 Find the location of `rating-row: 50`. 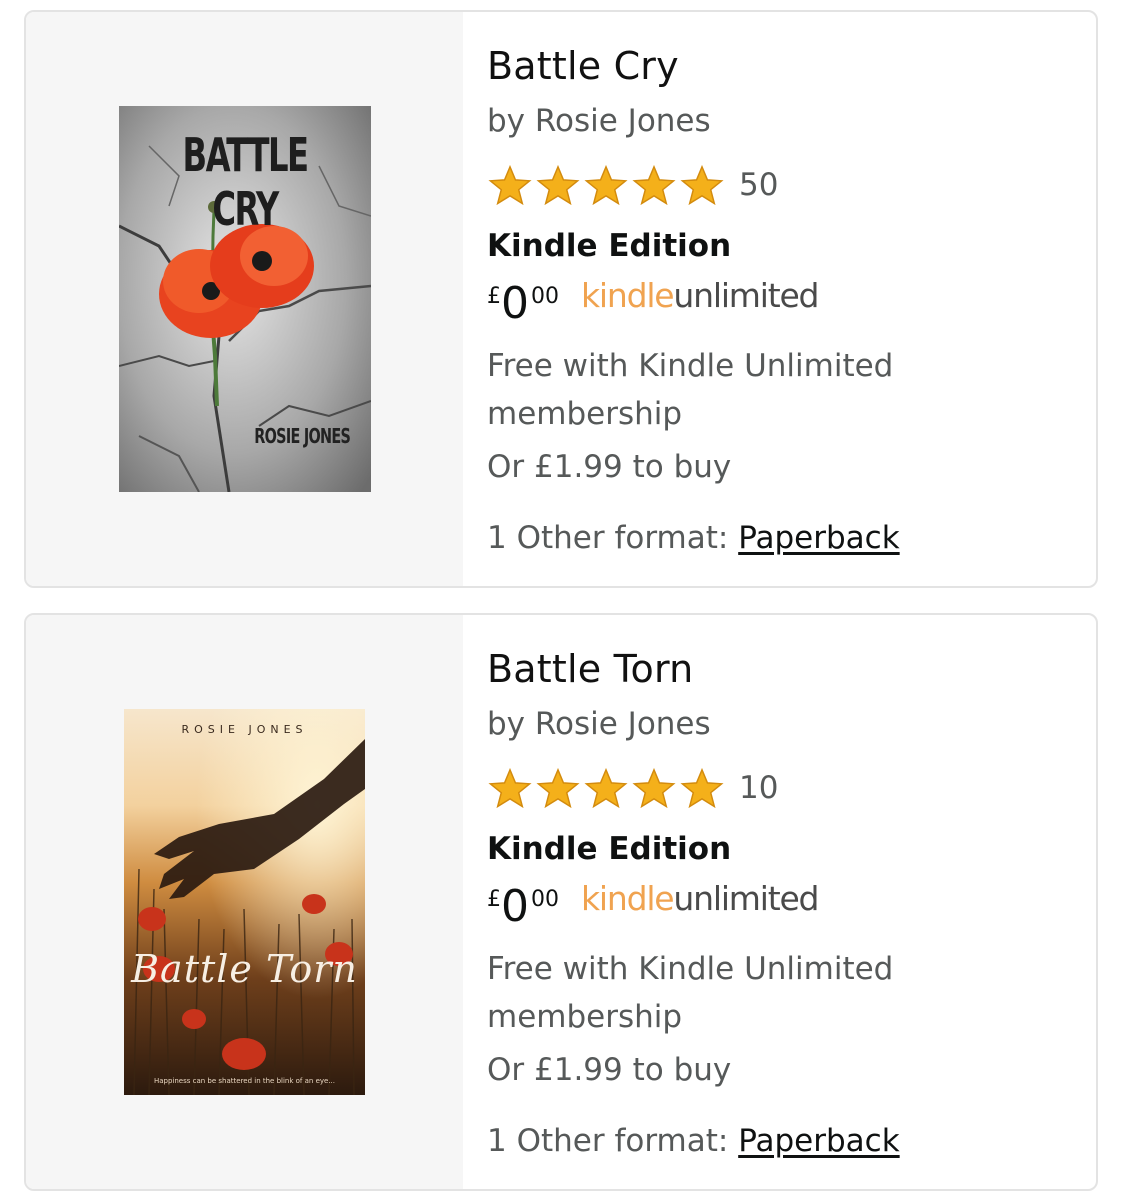

rating-row: 50 is located at coordinates (632, 185).